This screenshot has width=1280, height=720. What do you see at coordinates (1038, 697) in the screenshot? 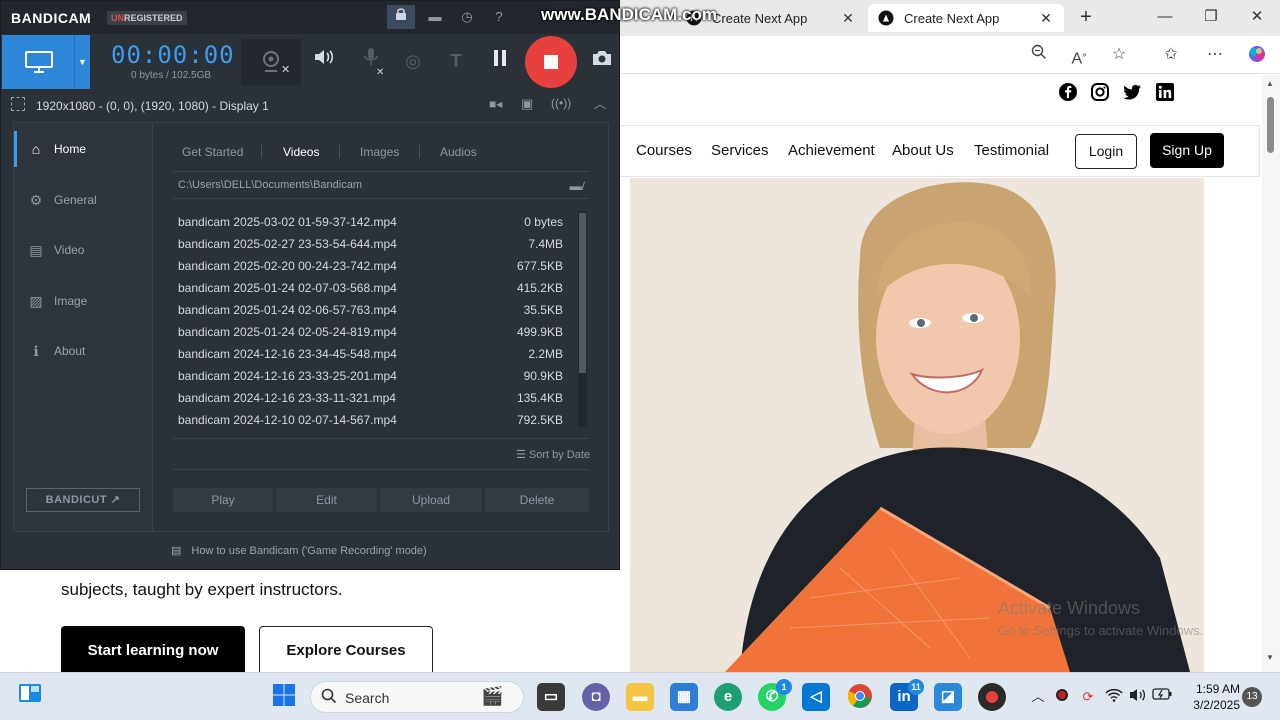
I see `show-hidden-icons-chevron-icon: ︿` at bounding box center [1038, 697].